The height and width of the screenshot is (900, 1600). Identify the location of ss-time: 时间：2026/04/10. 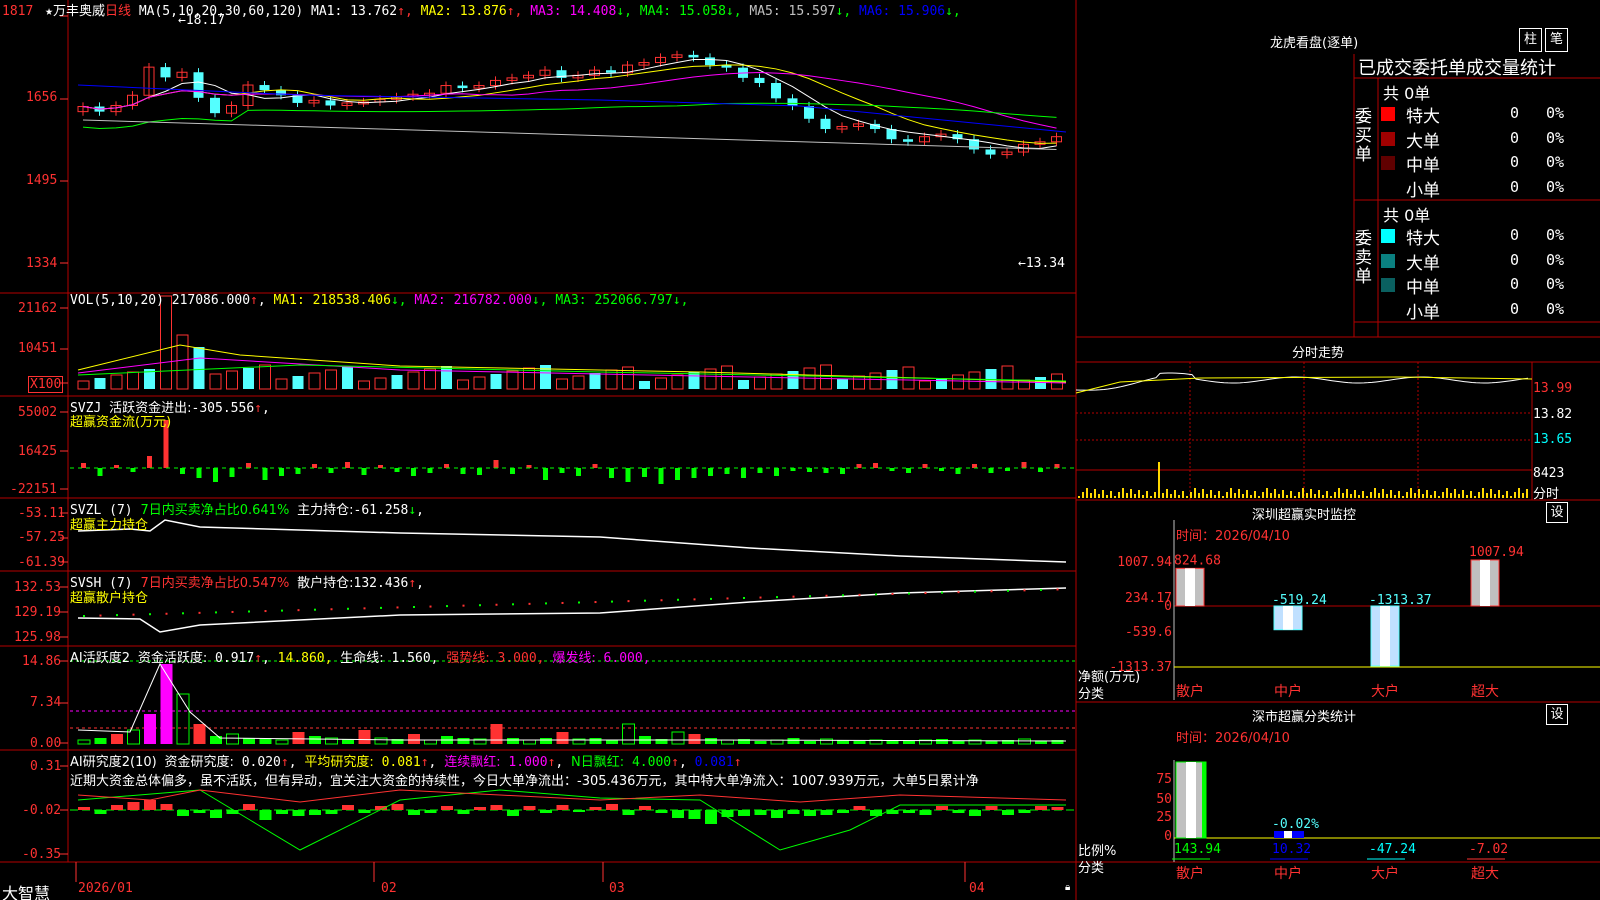
(1233, 738).